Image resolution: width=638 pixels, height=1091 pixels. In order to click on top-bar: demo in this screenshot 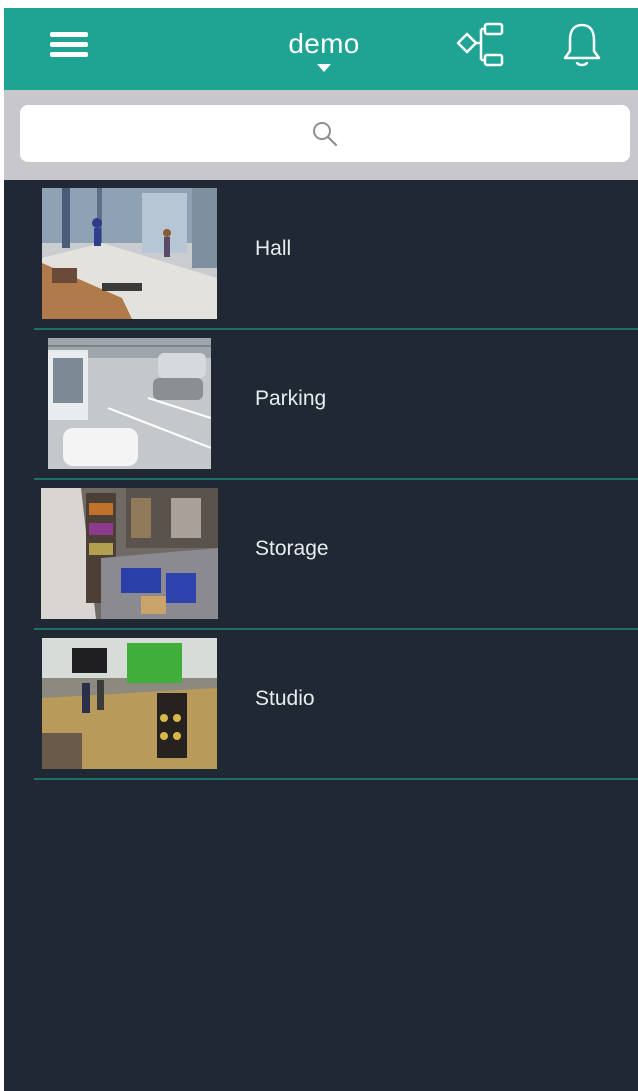, I will do `click(321, 49)`.